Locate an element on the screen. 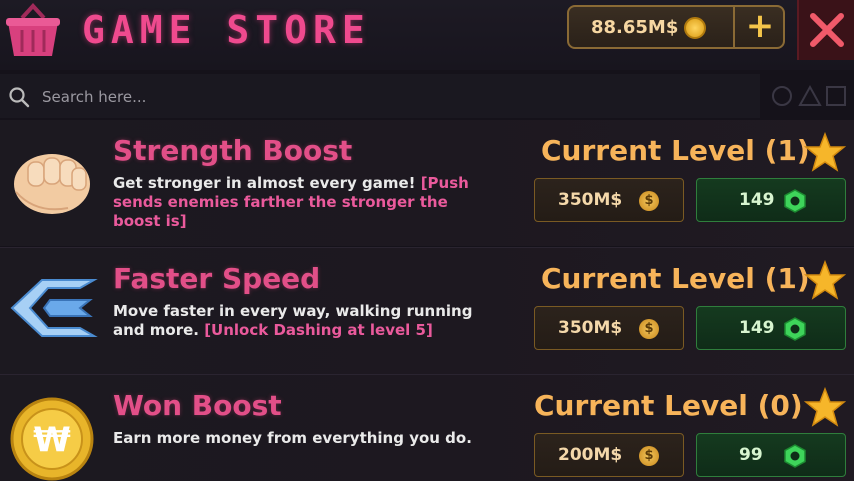 The height and width of the screenshot is (481, 854). close-button is located at coordinates (825, 30).